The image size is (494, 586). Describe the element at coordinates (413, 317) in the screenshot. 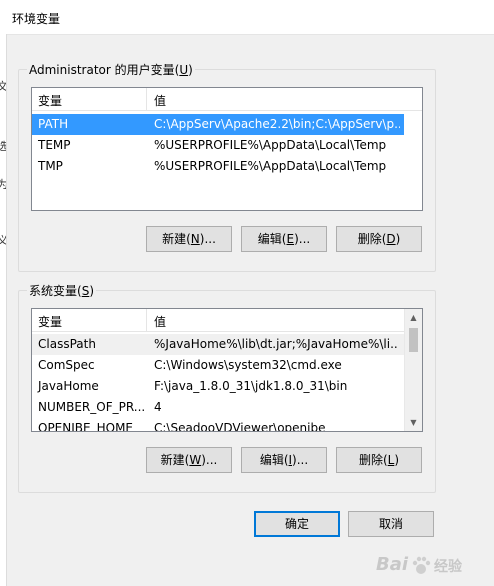

I see `scroll-up-icon: ▲` at that location.